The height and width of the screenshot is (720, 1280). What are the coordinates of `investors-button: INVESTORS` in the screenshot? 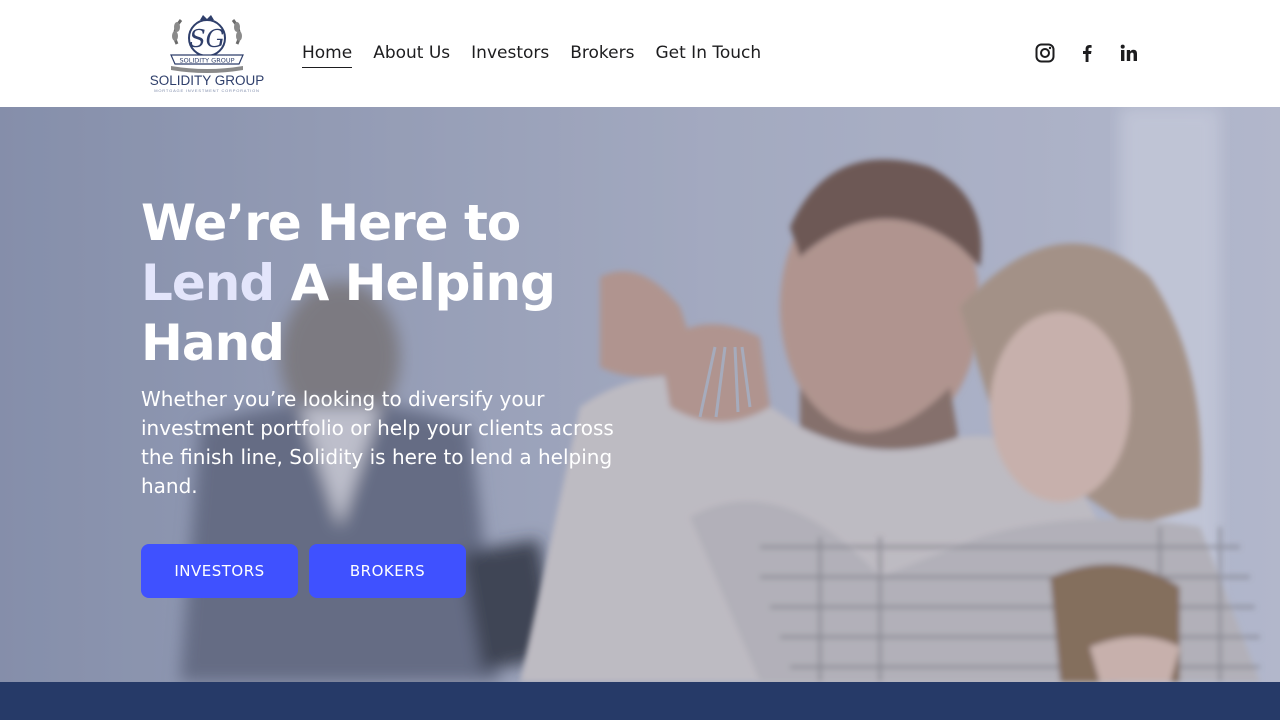 It's located at (219, 571).